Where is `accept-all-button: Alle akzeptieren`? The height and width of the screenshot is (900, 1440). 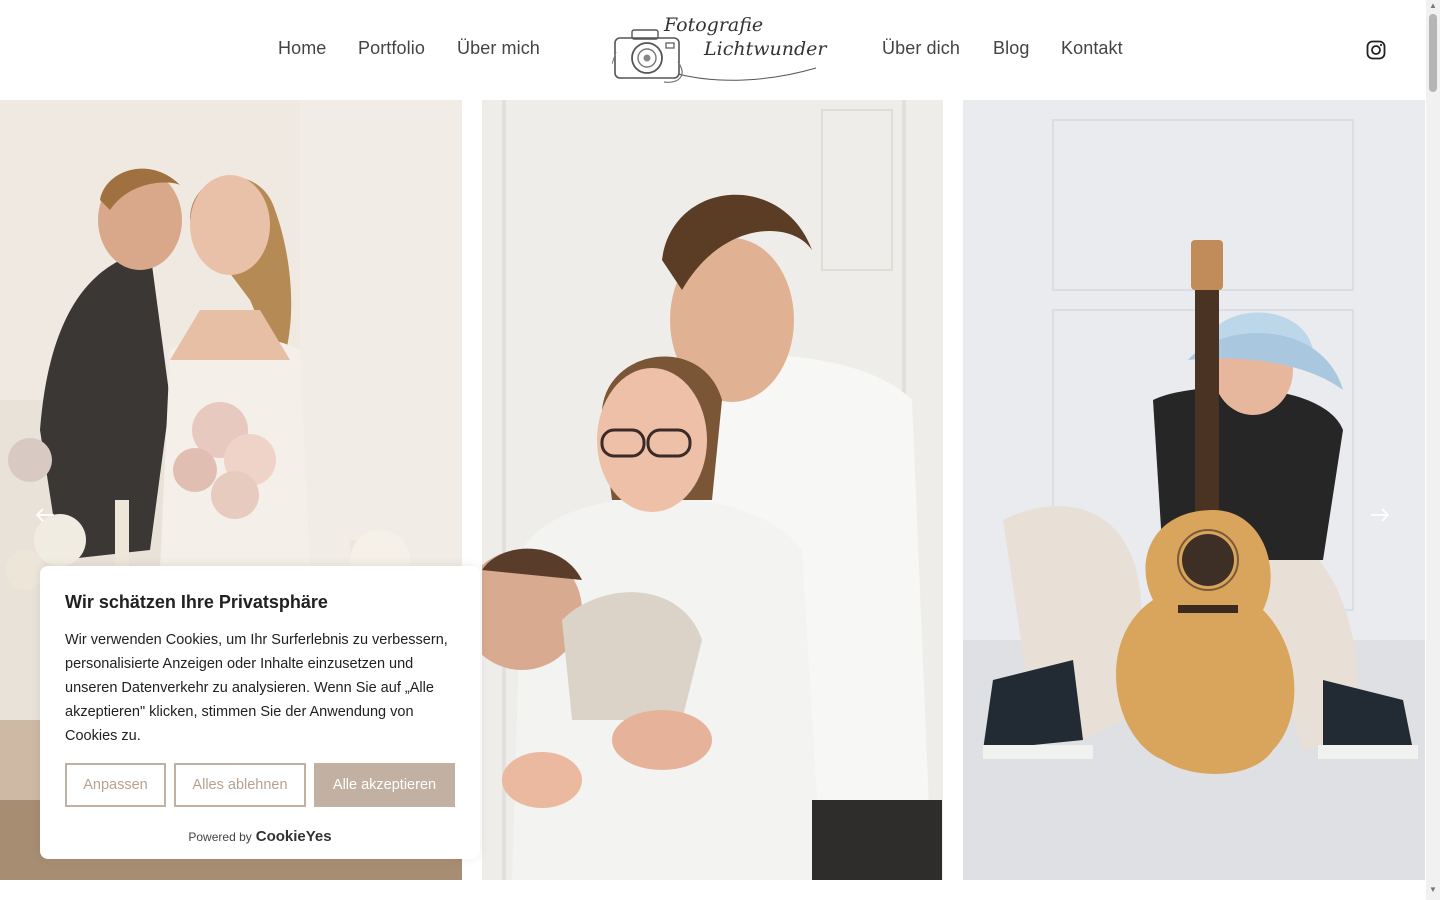
accept-all-button: Alle akzeptieren is located at coordinates (384, 785).